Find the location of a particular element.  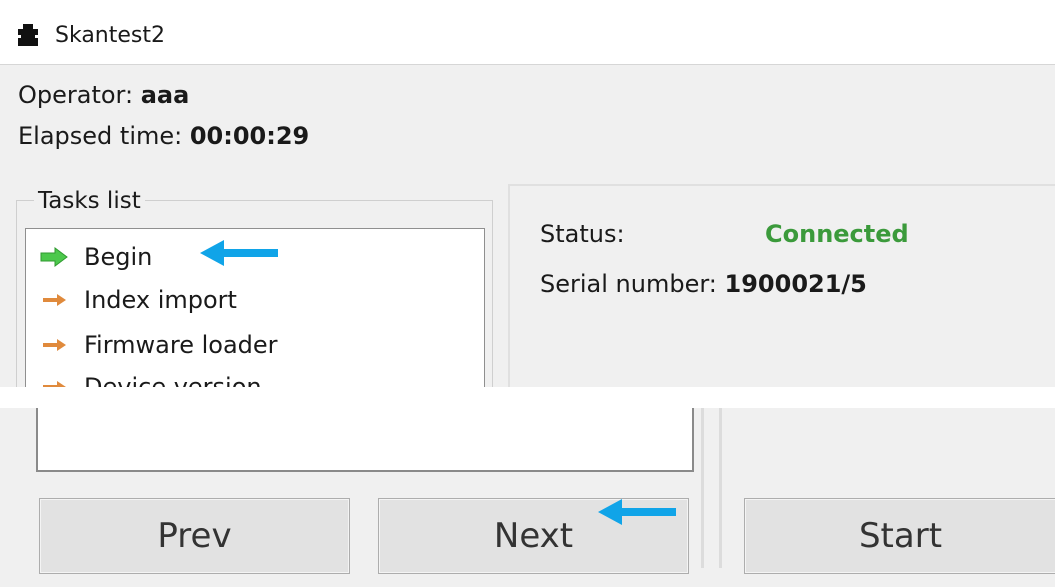

status-label: Status: is located at coordinates (582, 234).